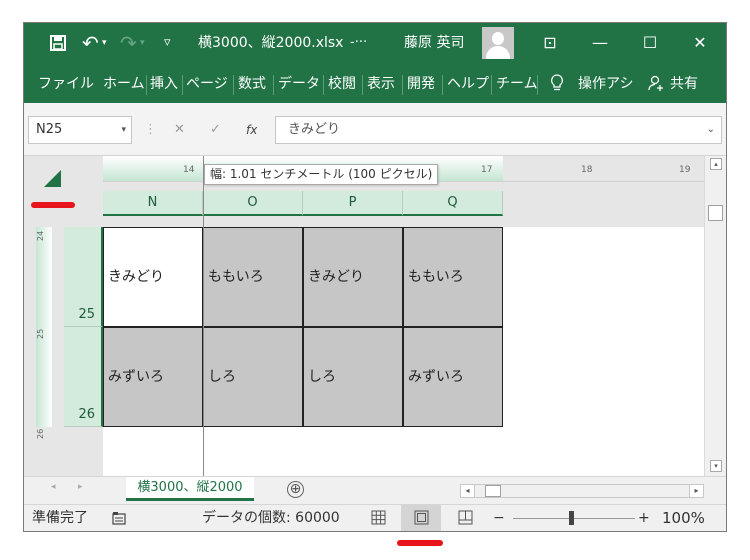 Image resolution: width=750 pixels, height=560 pixels. I want to click on annotation-mark-corner, so click(53, 205).